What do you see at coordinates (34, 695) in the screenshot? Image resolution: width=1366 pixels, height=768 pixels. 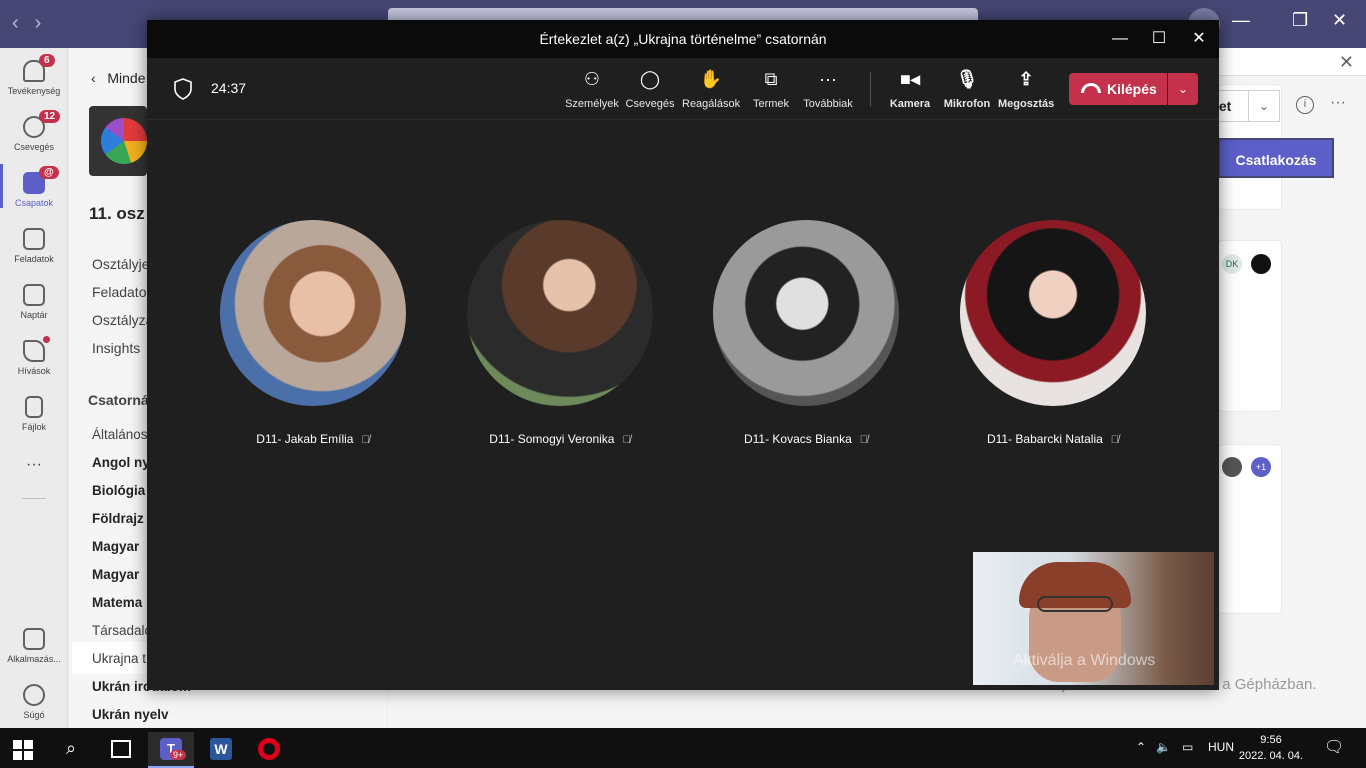 I see `help-icon` at bounding box center [34, 695].